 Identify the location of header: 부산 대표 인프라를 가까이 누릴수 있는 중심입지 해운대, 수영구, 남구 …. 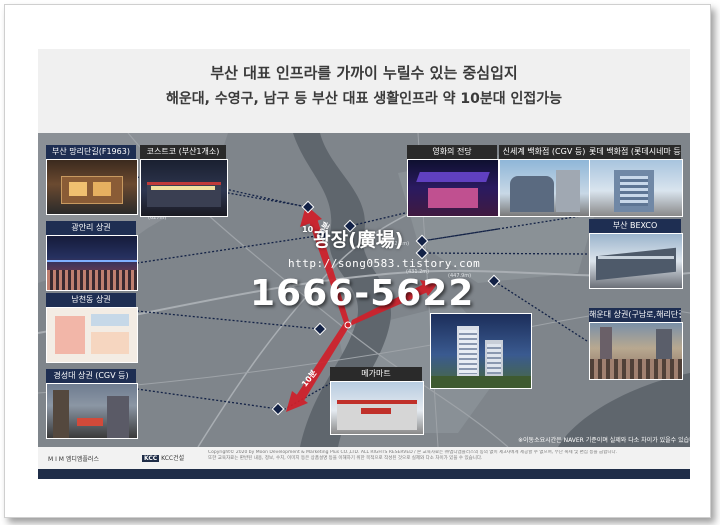
(364, 91).